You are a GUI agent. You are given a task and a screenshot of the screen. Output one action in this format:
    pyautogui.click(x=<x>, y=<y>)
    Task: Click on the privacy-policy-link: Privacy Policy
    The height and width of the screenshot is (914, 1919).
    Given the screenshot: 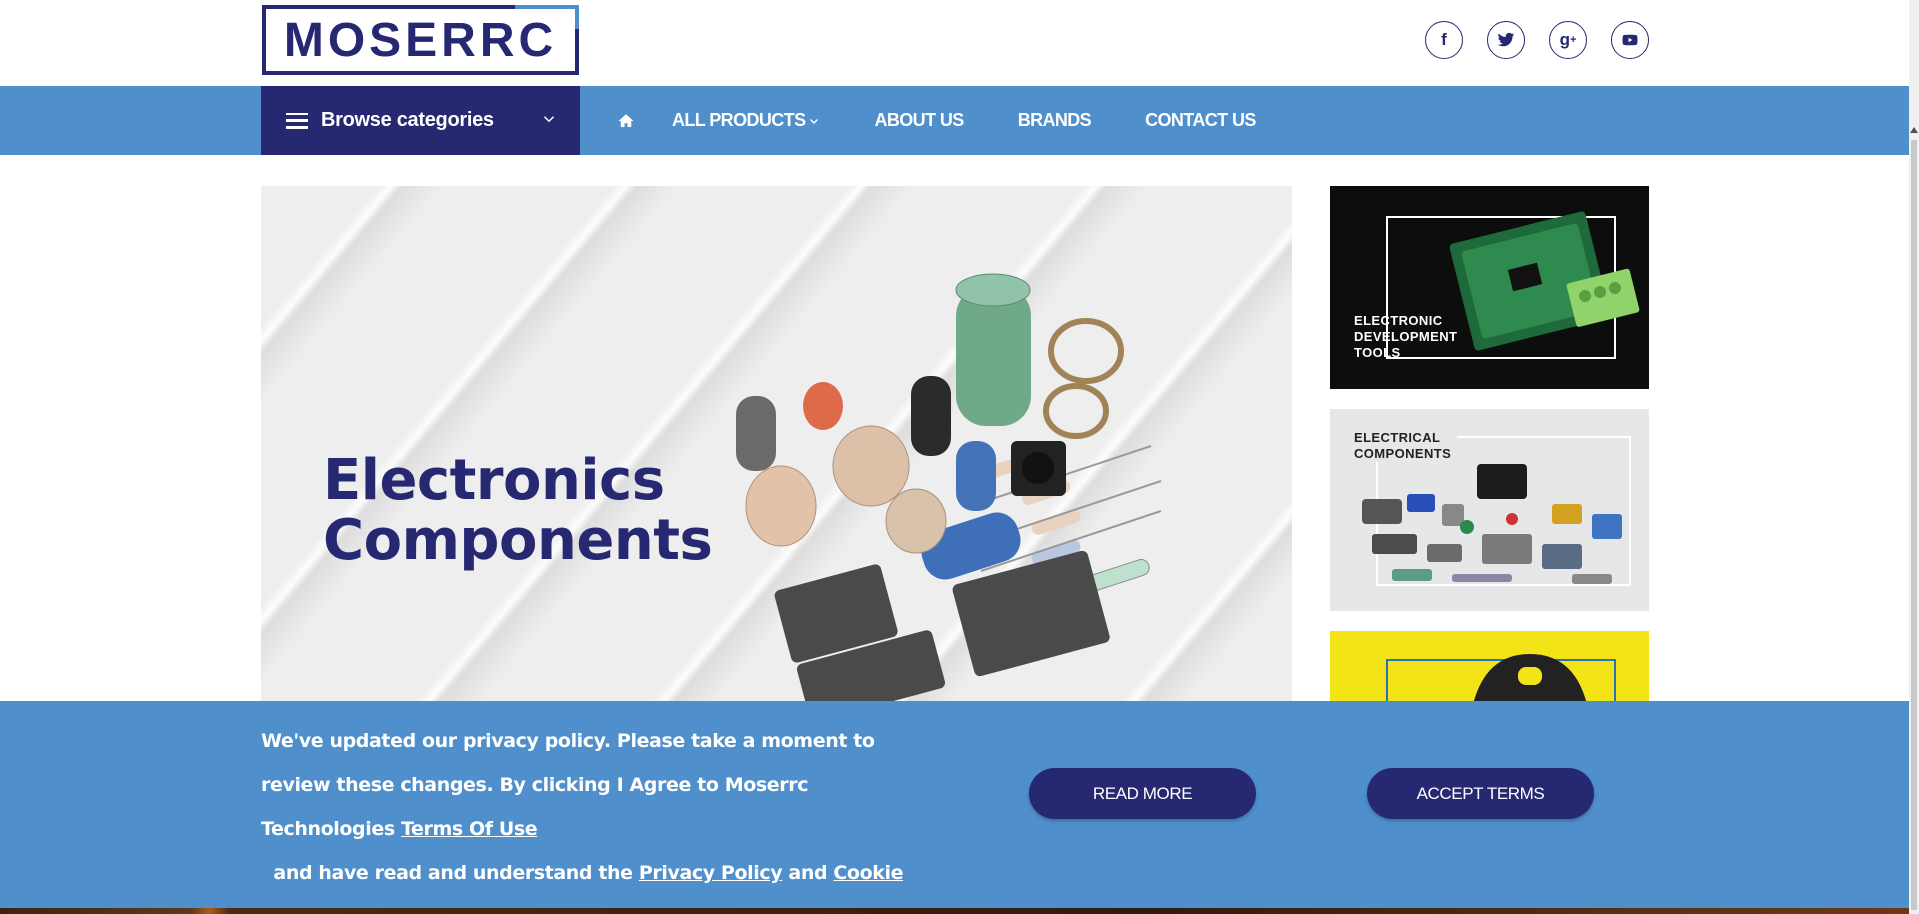 What is the action you would take?
    pyautogui.click(x=711, y=873)
    